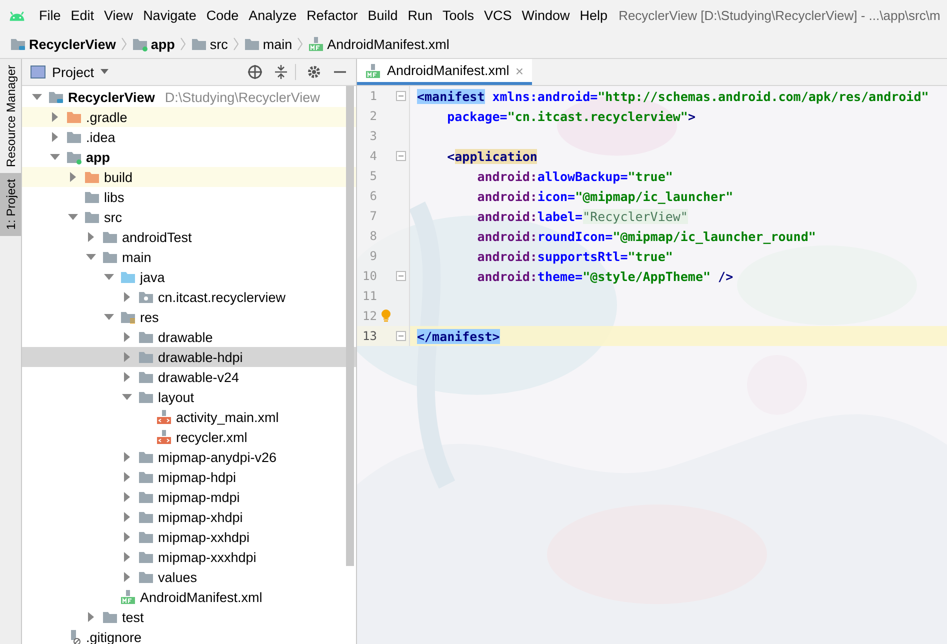 This screenshot has width=947, height=644. What do you see at coordinates (189, 517) in the screenshot?
I see `tree-item: mipmap-xhdpi` at bounding box center [189, 517].